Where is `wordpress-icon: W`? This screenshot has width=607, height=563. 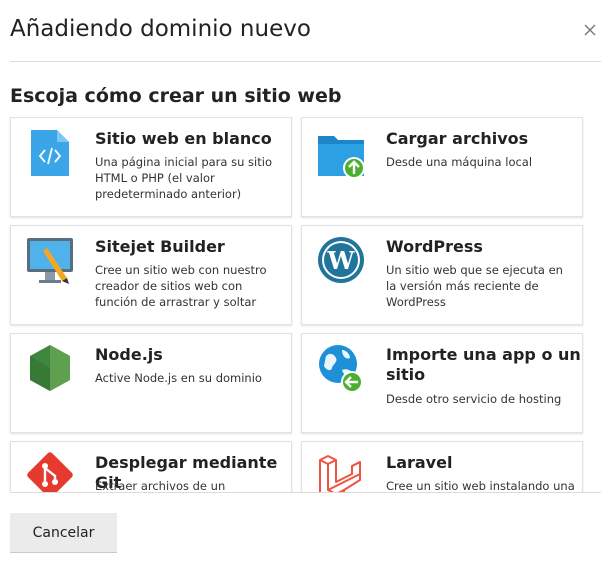 wordpress-icon: W is located at coordinates (341, 260).